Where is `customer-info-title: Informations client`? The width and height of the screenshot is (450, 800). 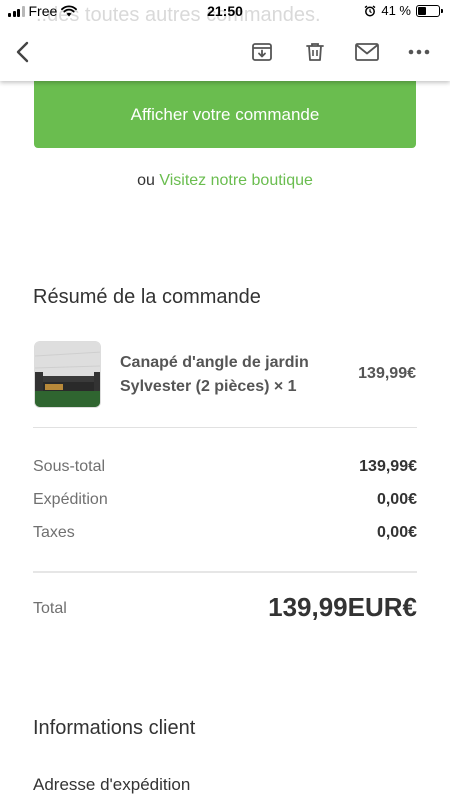
customer-info-title: Informations client is located at coordinates (114, 728).